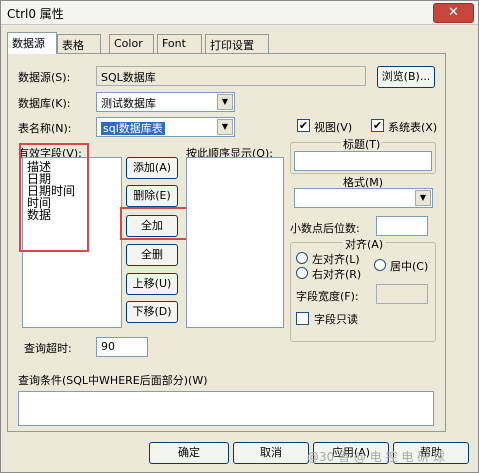 The width and height of the screenshot is (479, 473). Describe the element at coordinates (113, 380) in the screenshot. I see `query-label: 查询条件(SQL中WHERE后面部分)(W)` at that location.